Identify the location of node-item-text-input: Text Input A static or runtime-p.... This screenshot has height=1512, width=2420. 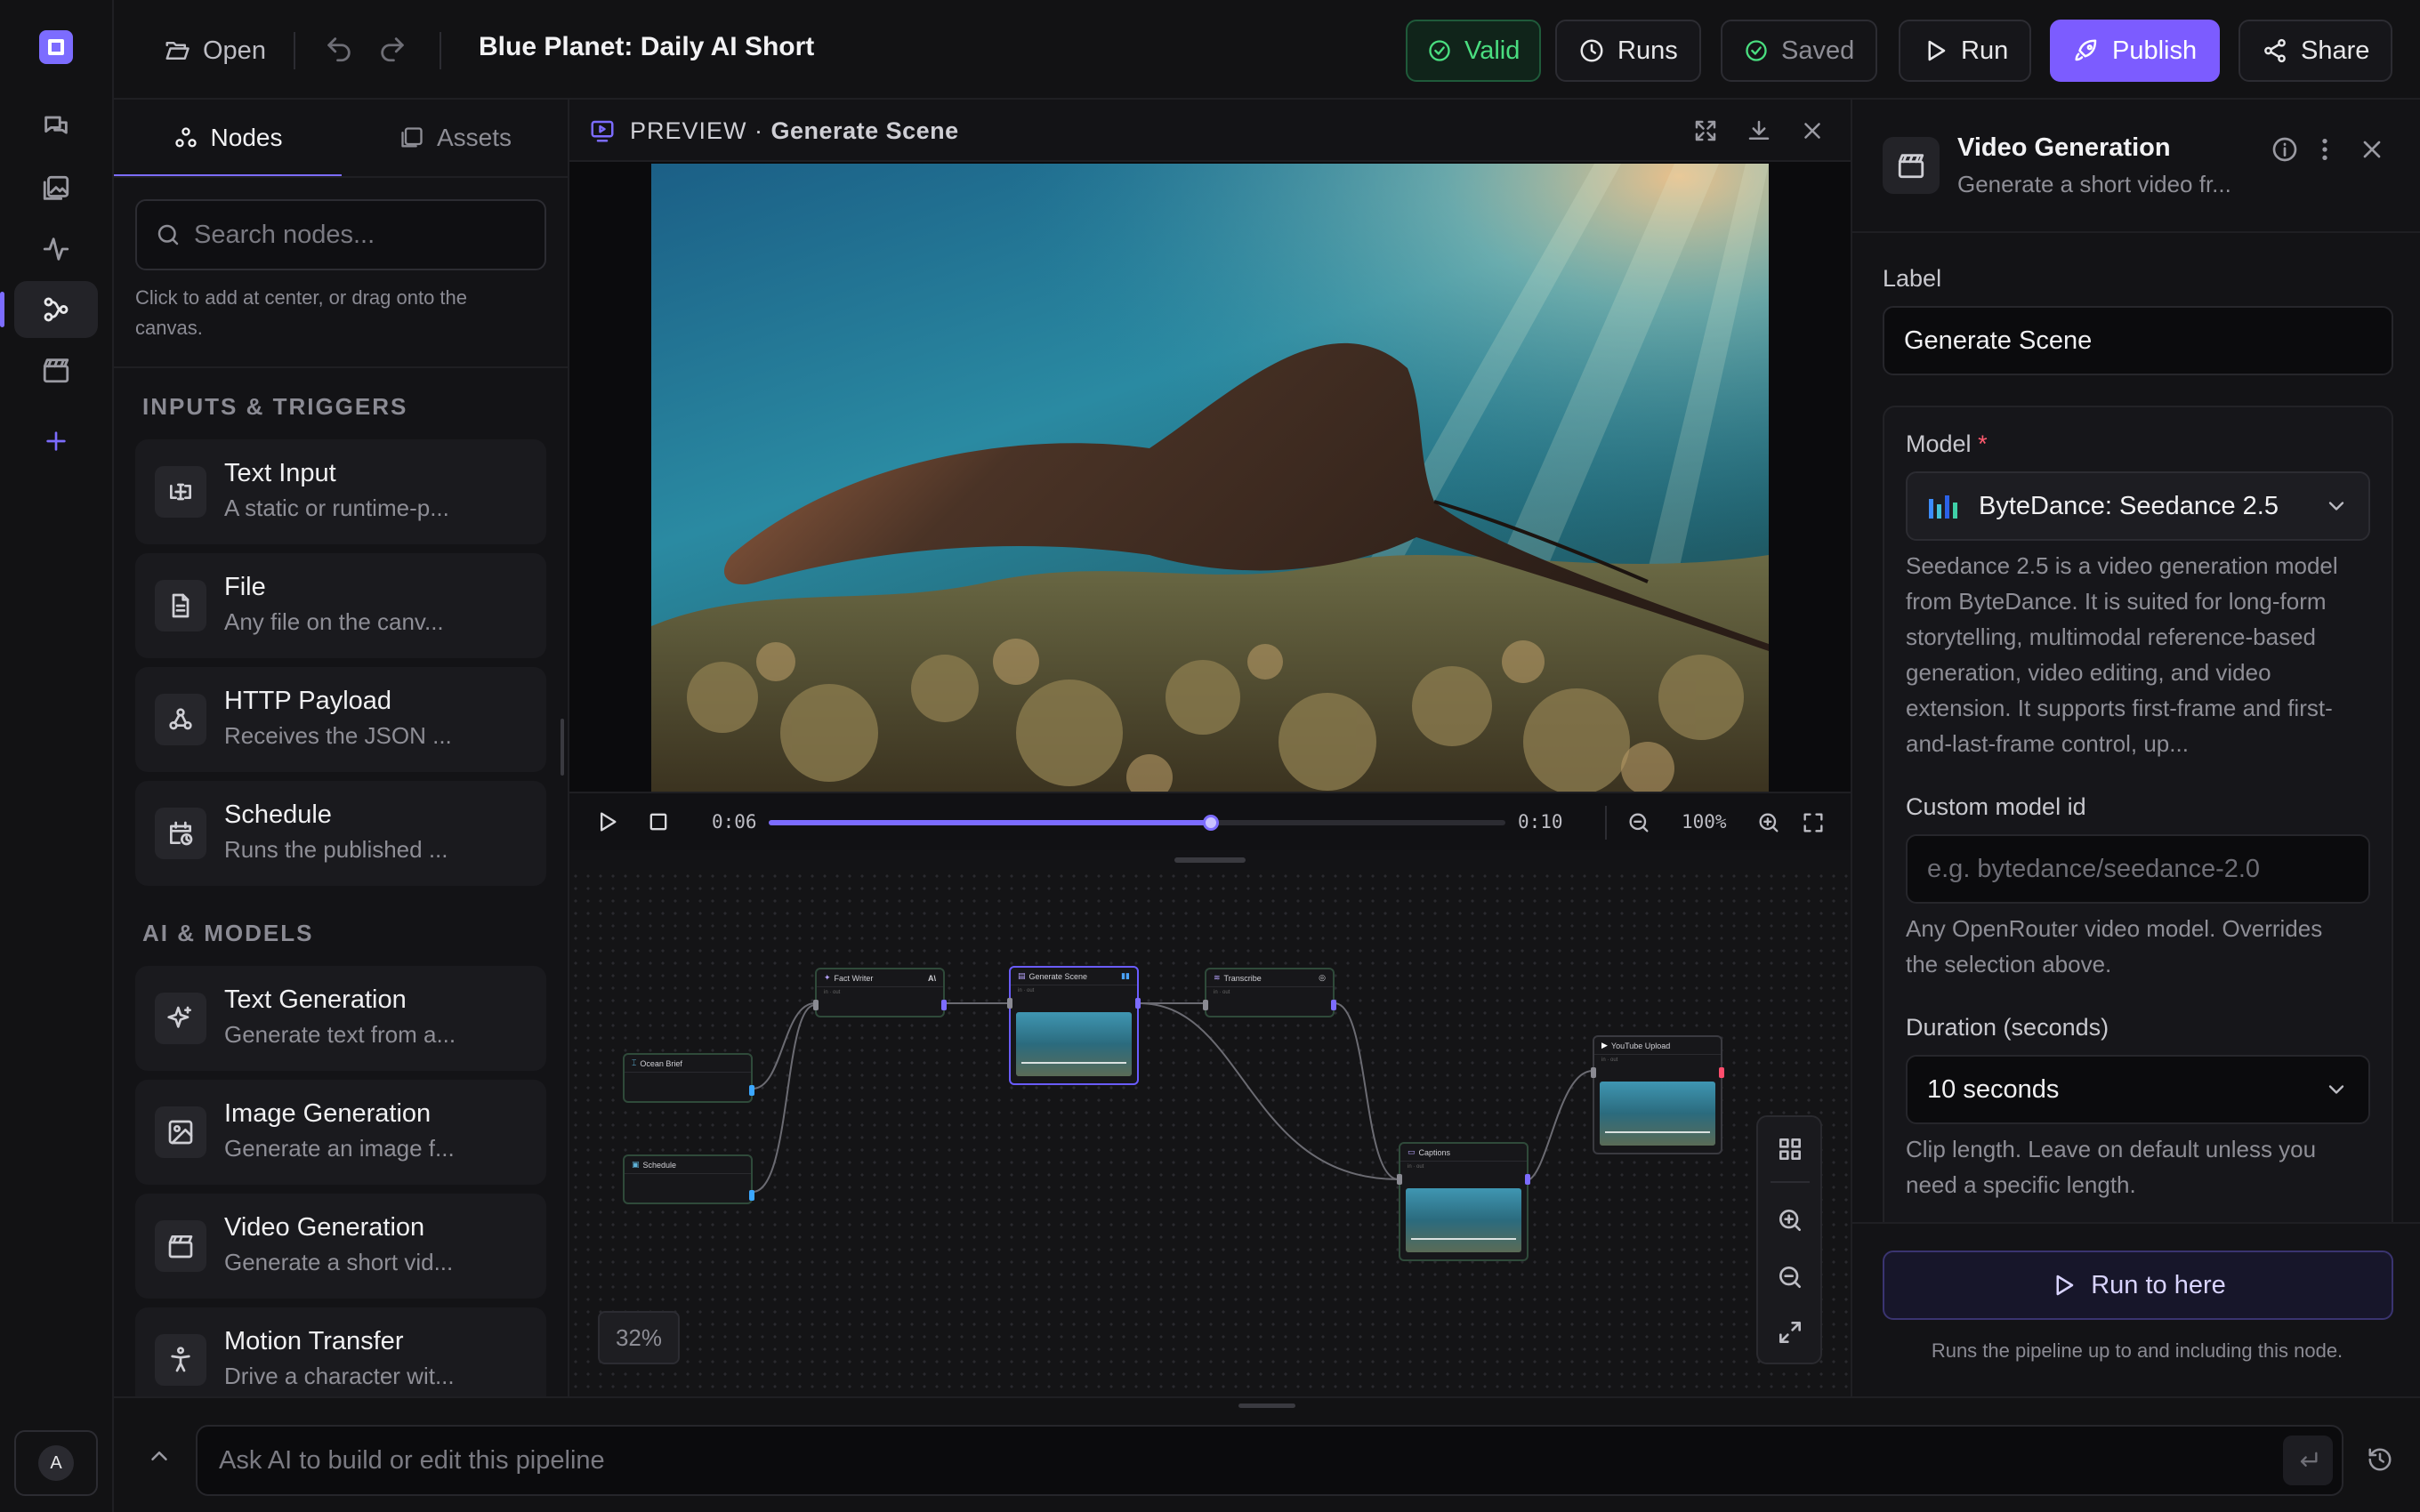
(340, 492).